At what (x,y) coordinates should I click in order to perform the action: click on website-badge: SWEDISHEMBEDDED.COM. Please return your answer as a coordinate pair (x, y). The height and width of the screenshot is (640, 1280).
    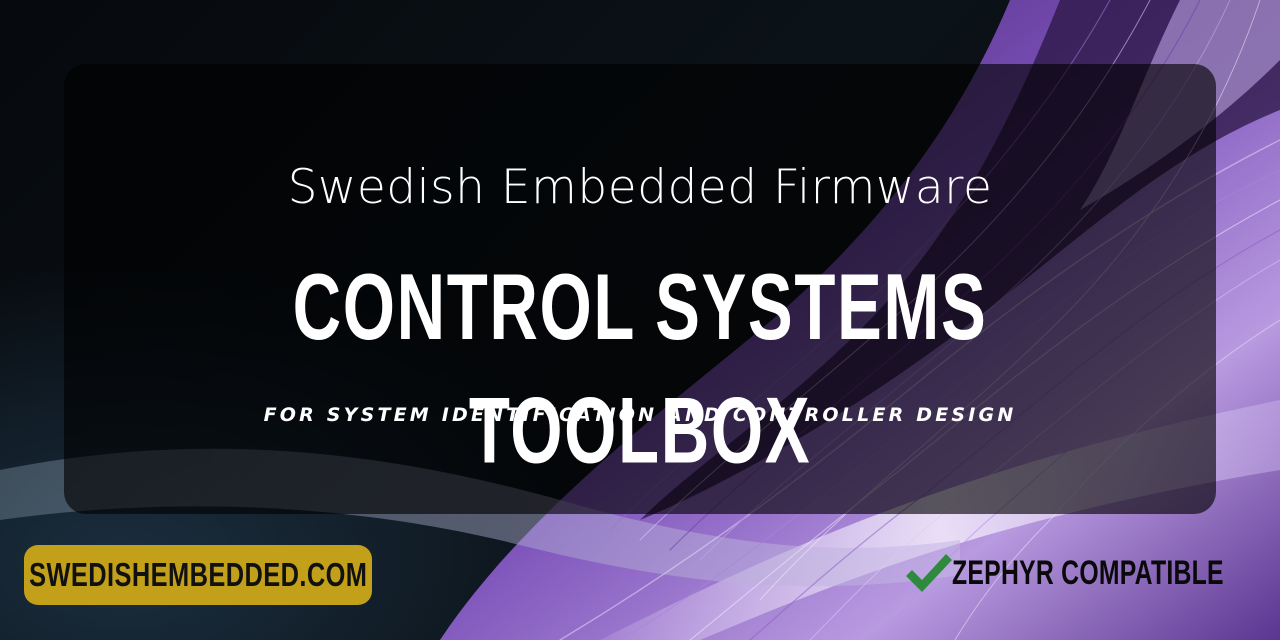
    Looking at the image, I should click on (198, 575).